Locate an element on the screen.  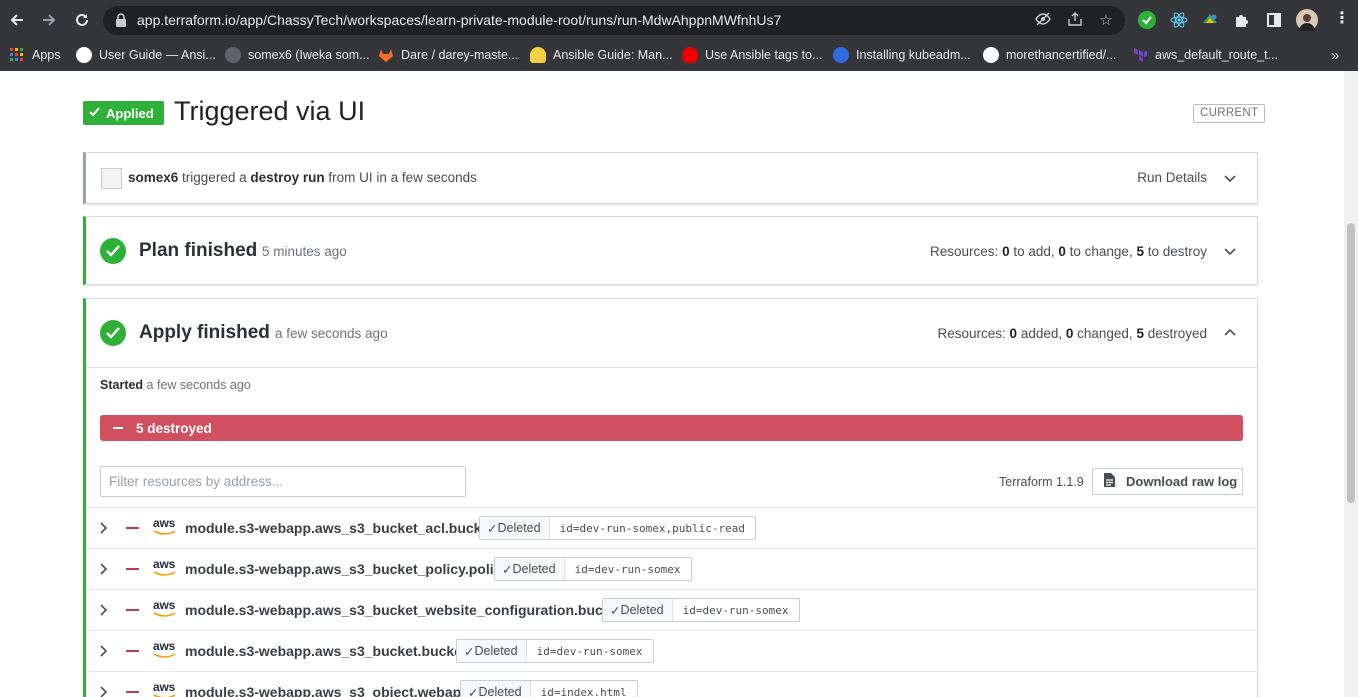
run-details-button: Run Details is located at coordinates (1172, 177).